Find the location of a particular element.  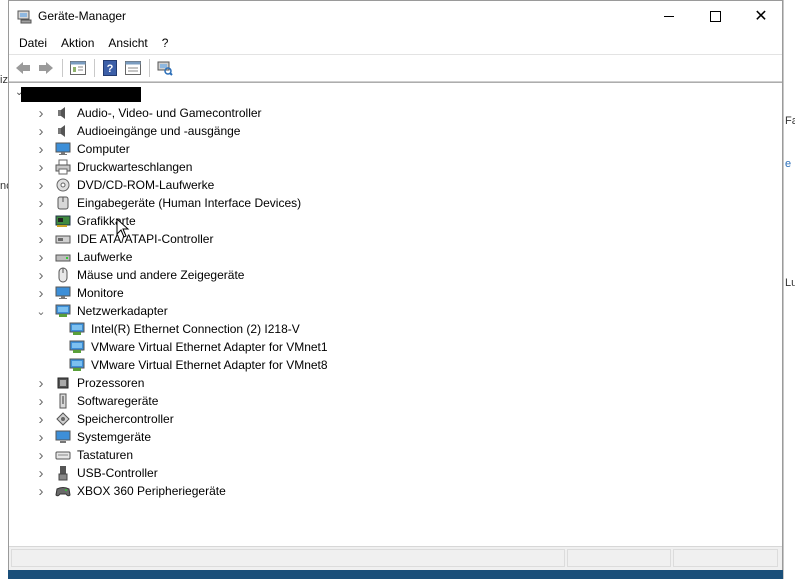

menu-aktion: Aktion is located at coordinates (77, 43).